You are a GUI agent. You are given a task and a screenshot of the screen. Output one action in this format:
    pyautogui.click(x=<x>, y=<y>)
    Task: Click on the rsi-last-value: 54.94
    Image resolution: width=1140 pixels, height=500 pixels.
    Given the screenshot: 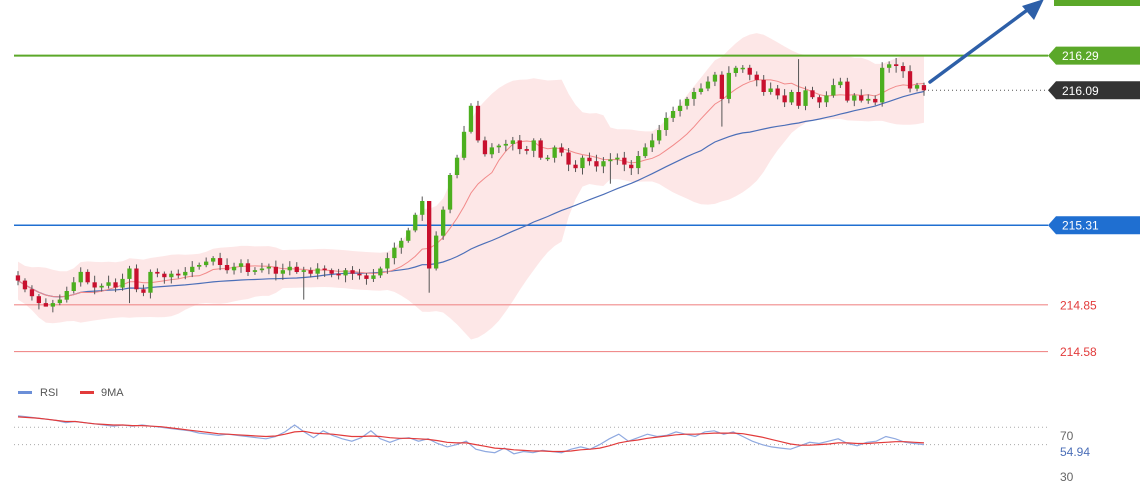 What is the action you would take?
    pyautogui.click(x=1075, y=452)
    